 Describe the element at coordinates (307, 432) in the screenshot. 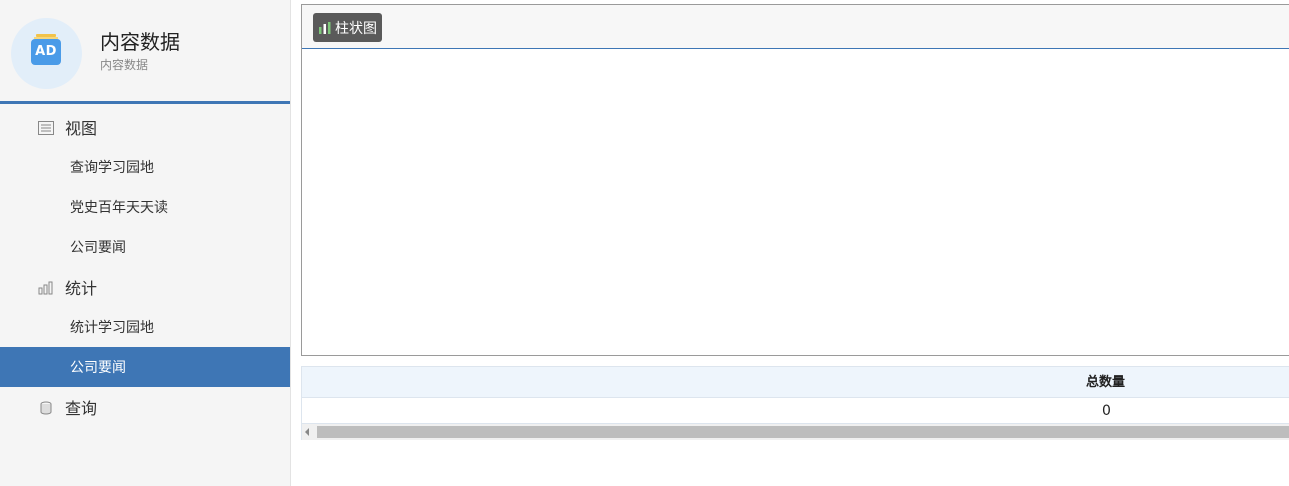

I see `scroll-left-icon` at that location.